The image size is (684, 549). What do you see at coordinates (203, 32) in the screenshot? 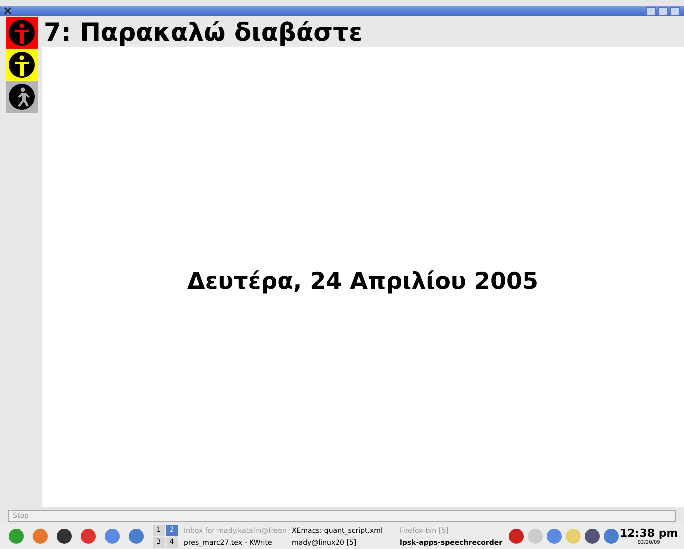
I see `window-title: 7: Παρακαλώ διαβάστε` at bounding box center [203, 32].